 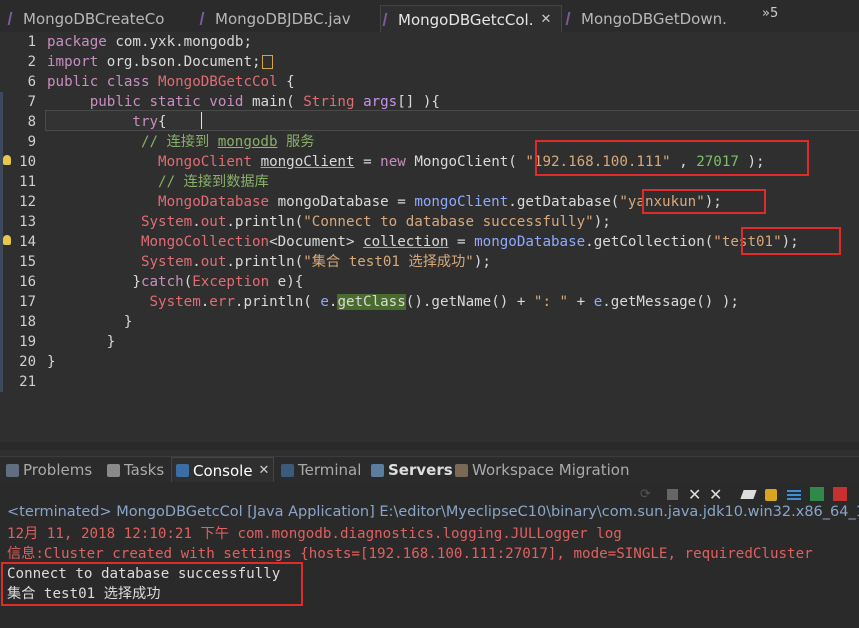 What do you see at coordinates (817, 494) in the screenshot?
I see `pin-console-icon` at bounding box center [817, 494].